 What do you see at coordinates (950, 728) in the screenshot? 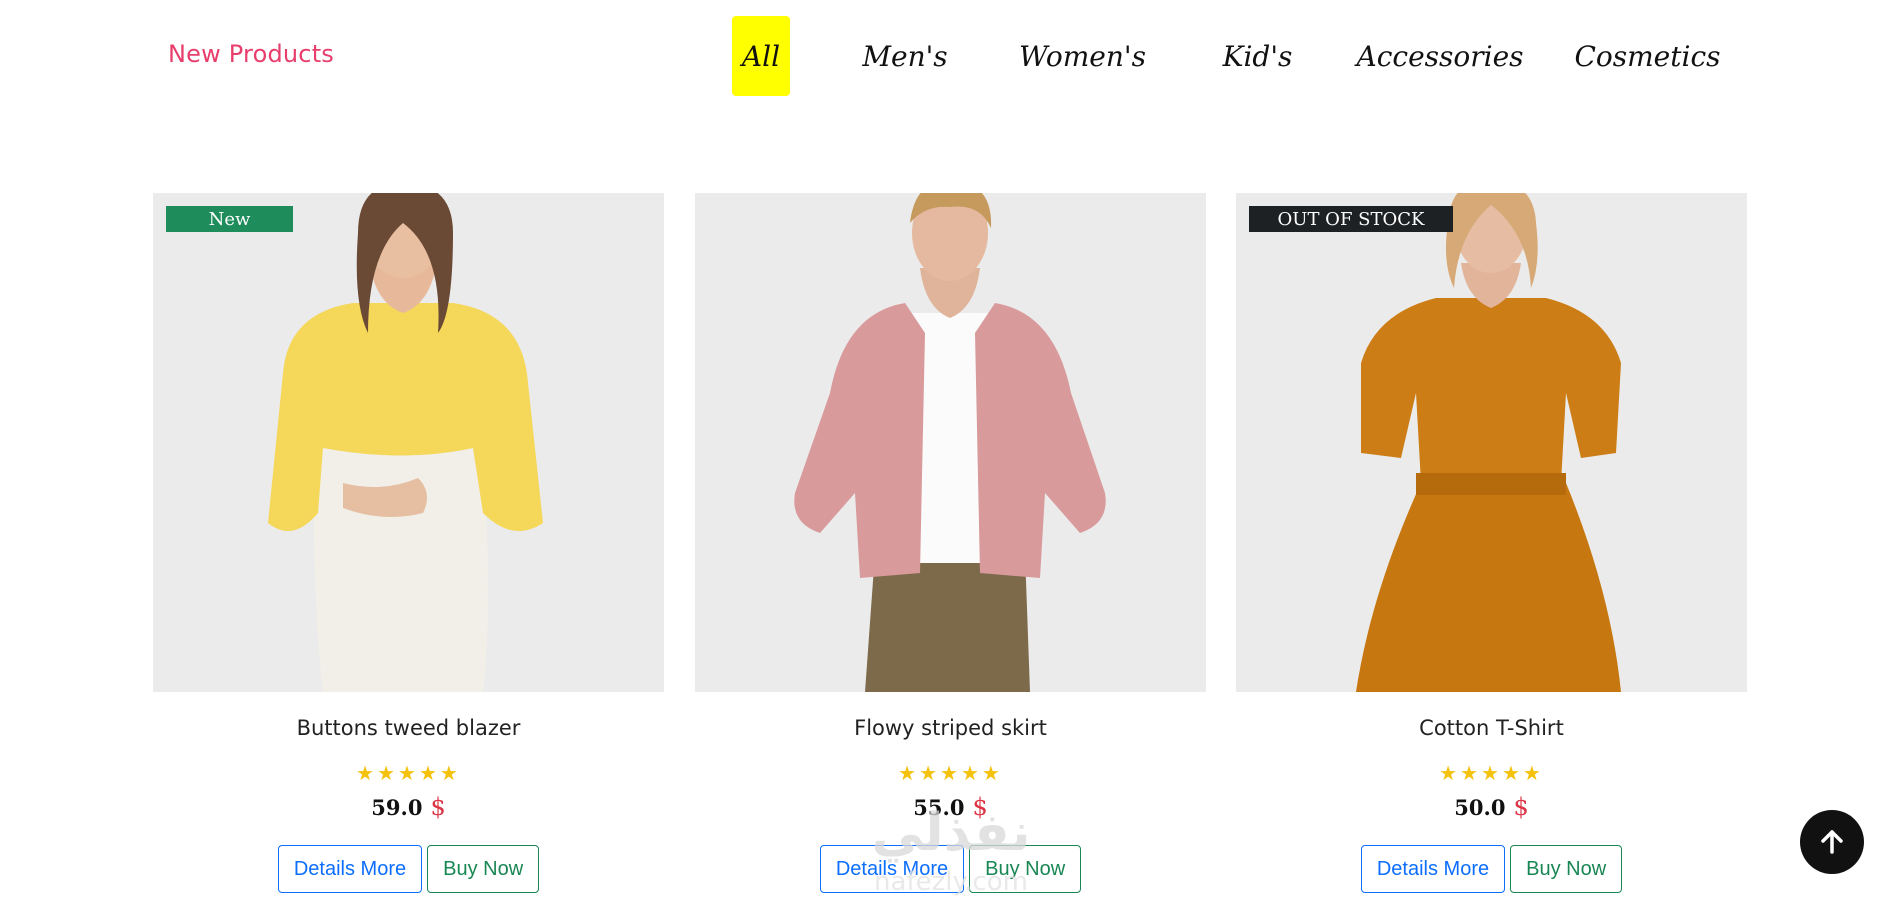
I see `product-name: Flowy striped skirt` at bounding box center [950, 728].